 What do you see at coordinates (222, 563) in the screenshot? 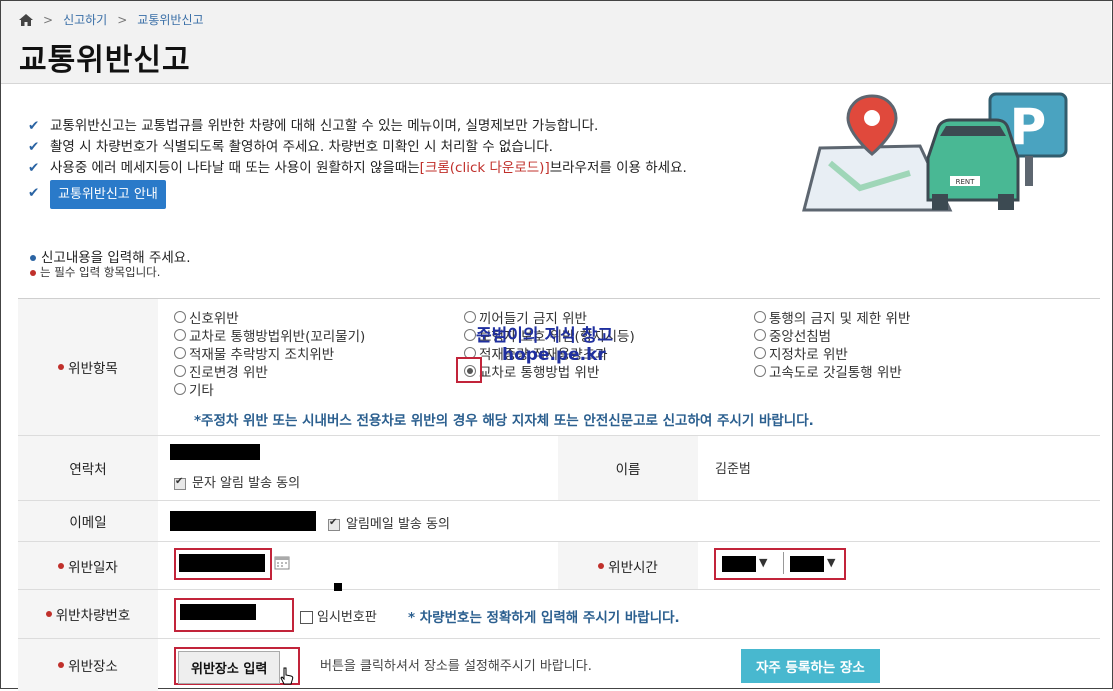
I see `date-input` at bounding box center [222, 563].